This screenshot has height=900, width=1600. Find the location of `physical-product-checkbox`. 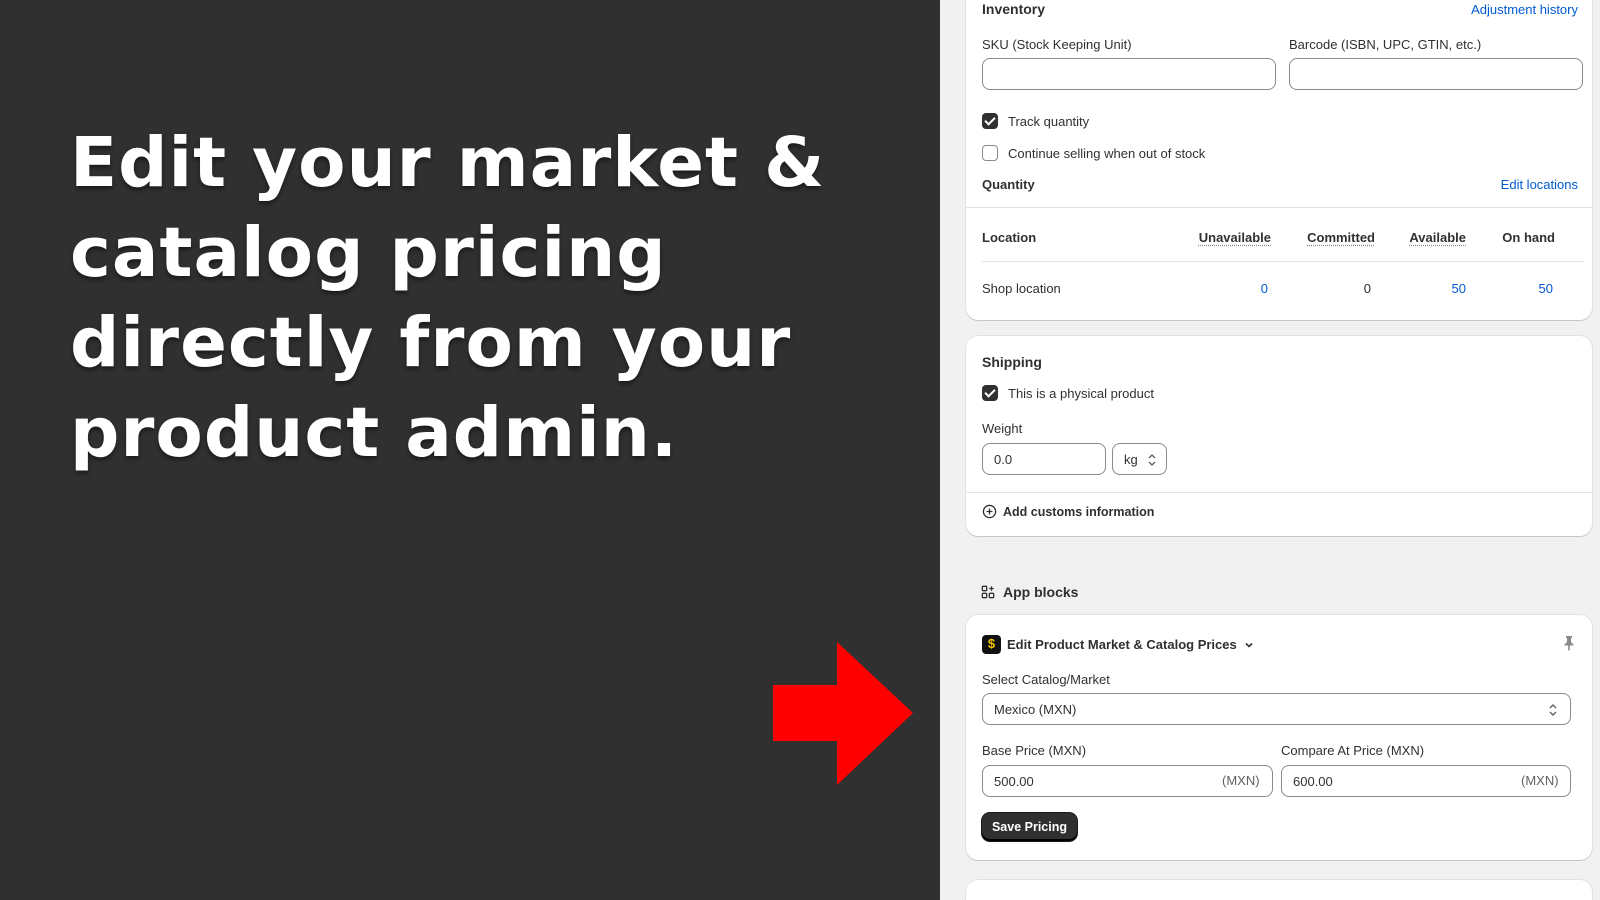

physical-product-checkbox is located at coordinates (990, 393).